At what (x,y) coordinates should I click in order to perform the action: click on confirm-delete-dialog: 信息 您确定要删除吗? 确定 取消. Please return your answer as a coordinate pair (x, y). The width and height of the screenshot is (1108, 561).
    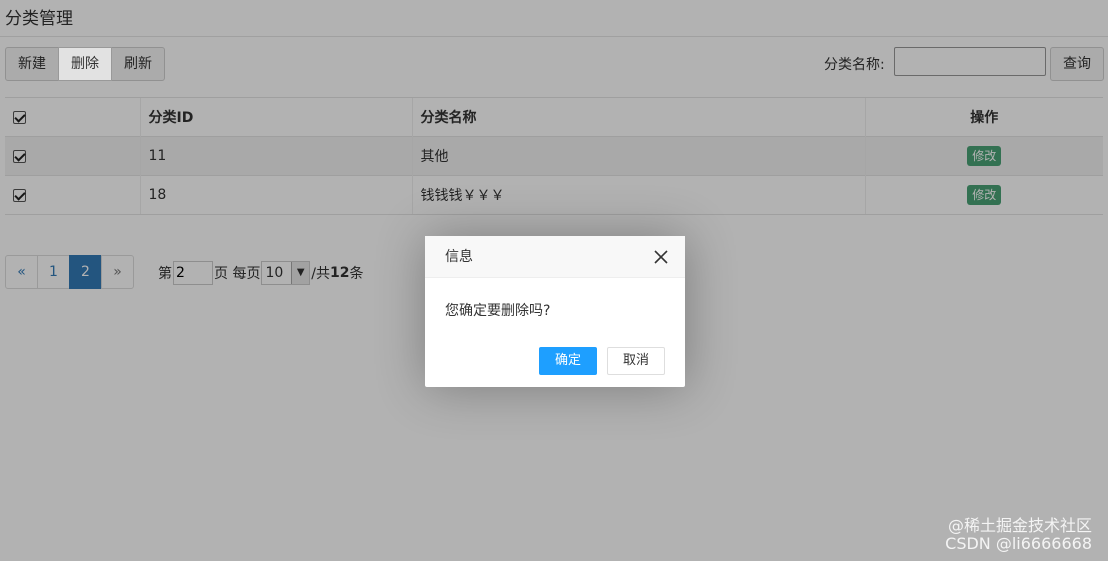
    Looking at the image, I should click on (555, 311).